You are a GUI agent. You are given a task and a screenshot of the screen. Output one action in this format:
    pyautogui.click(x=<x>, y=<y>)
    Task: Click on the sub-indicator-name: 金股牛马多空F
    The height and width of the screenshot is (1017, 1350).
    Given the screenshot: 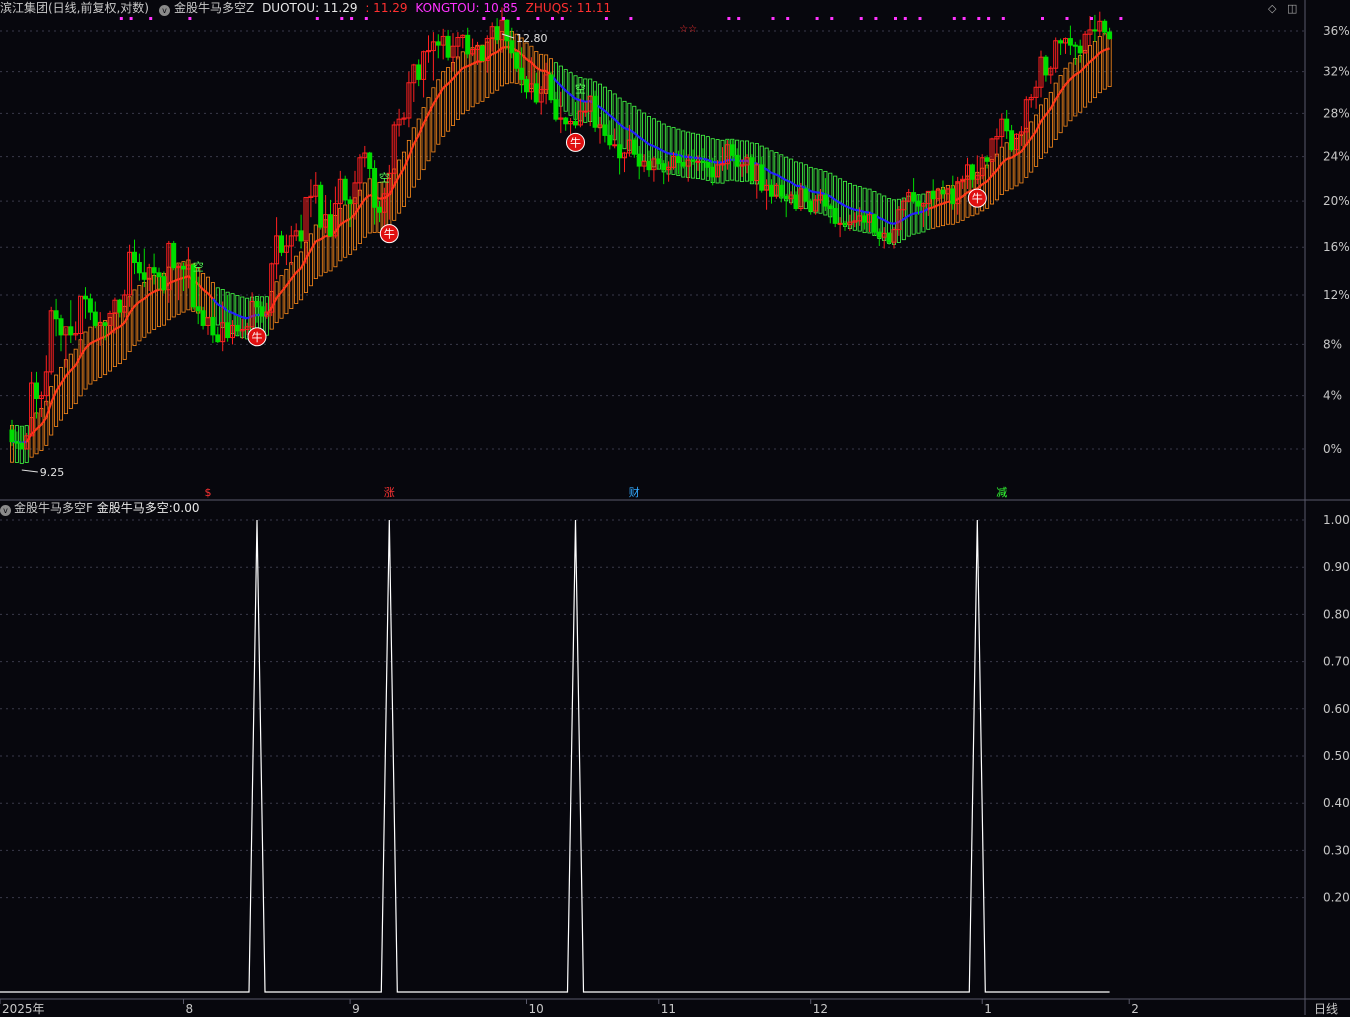 What is the action you would take?
    pyautogui.click(x=53, y=508)
    